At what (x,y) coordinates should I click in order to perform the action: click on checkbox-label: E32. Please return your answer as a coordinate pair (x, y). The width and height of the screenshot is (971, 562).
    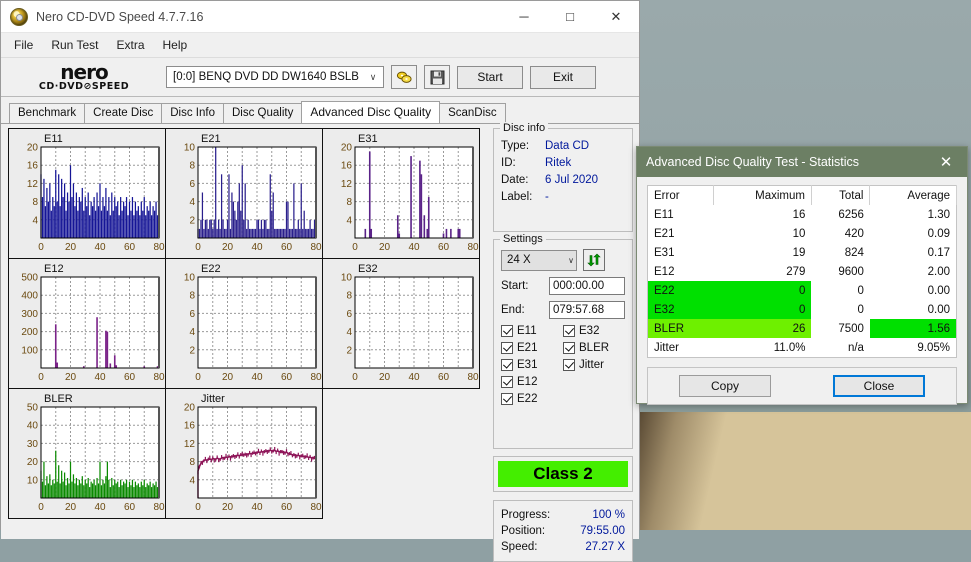
    Looking at the image, I should click on (589, 331).